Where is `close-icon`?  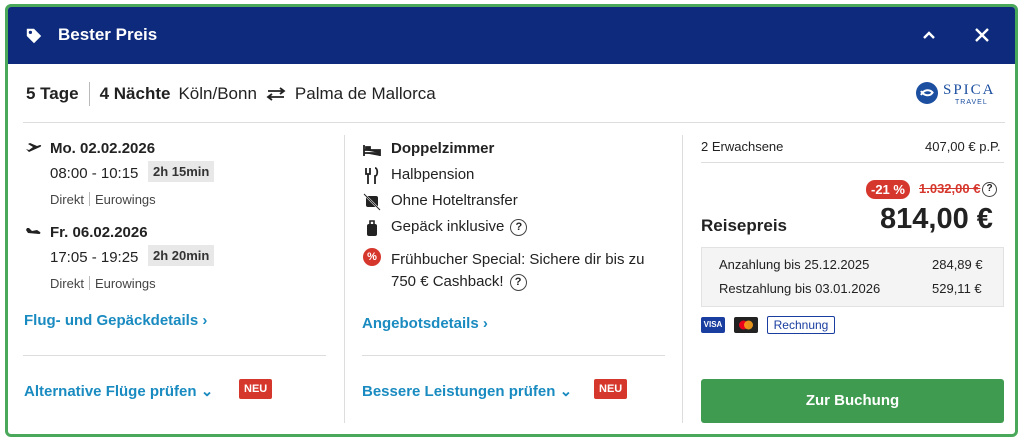
close-icon is located at coordinates (982, 35).